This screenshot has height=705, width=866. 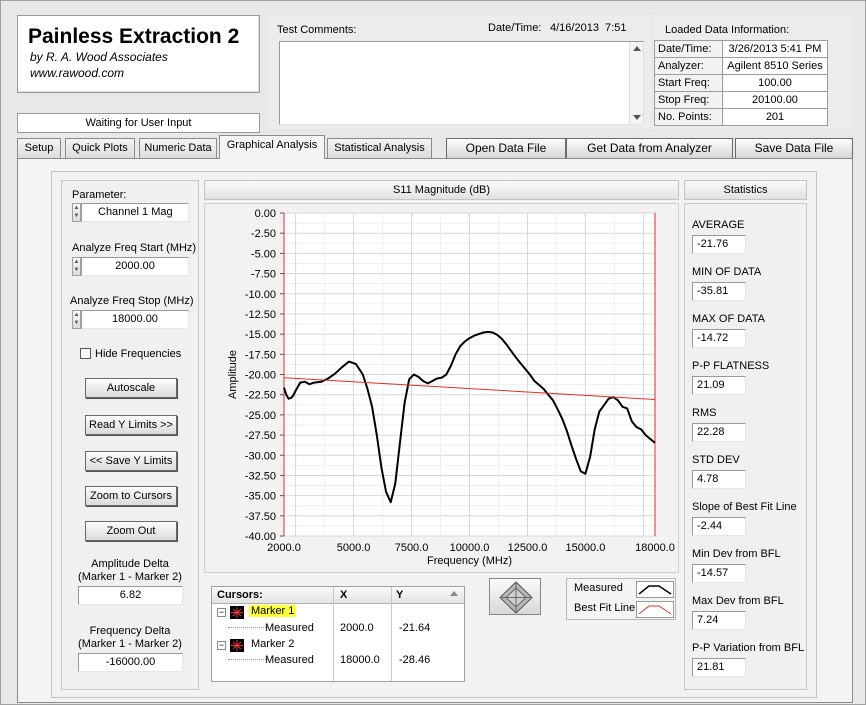 I want to click on autoscale-button: Autoscale, so click(x=131, y=388).